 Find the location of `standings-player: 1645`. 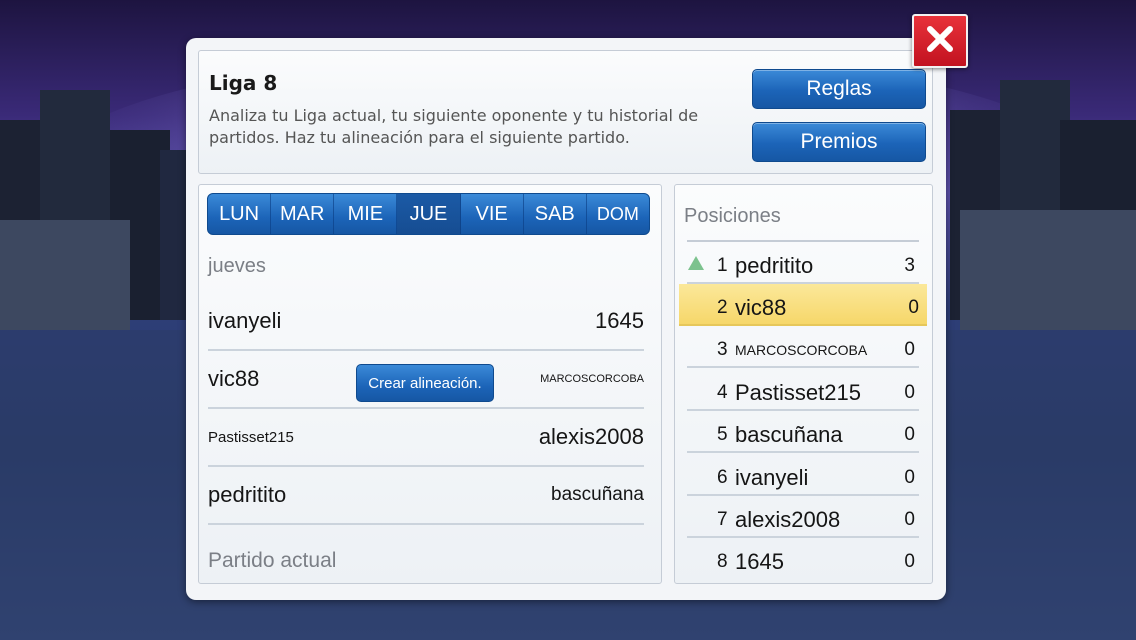

standings-player: 1645 is located at coordinates (759, 561).